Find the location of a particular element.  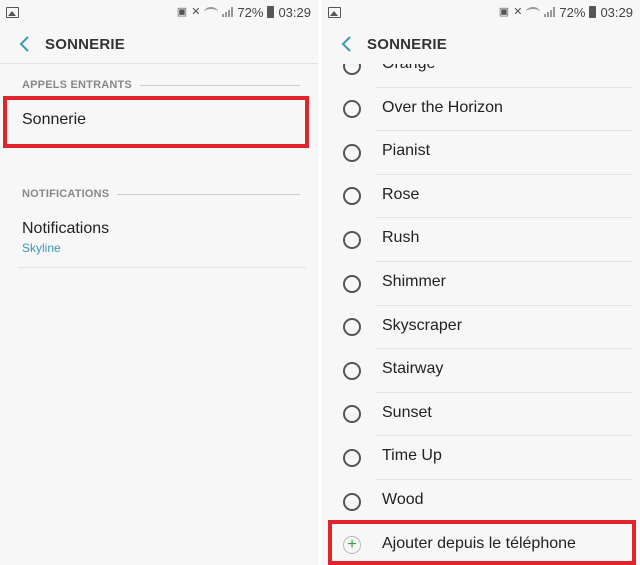

ringtone-item: Time Up is located at coordinates (481, 458).